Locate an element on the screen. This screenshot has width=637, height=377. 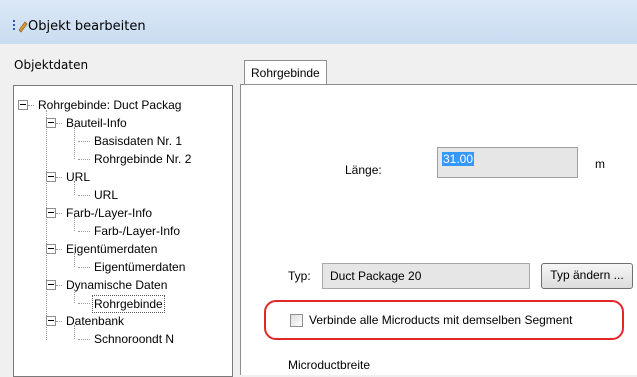
microduct-width-label: Microductbreite is located at coordinates (329, 365).